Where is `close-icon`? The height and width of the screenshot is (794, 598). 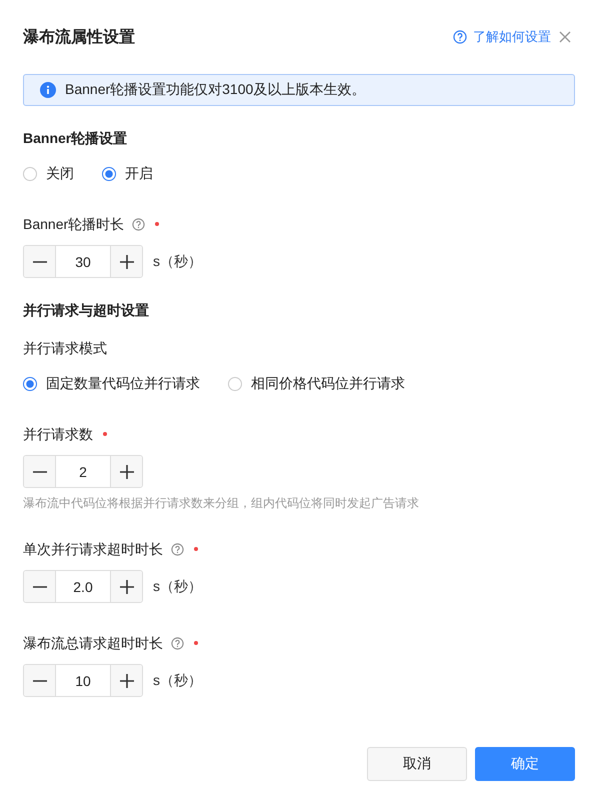 close-icon is located at coordinates (565, 37).